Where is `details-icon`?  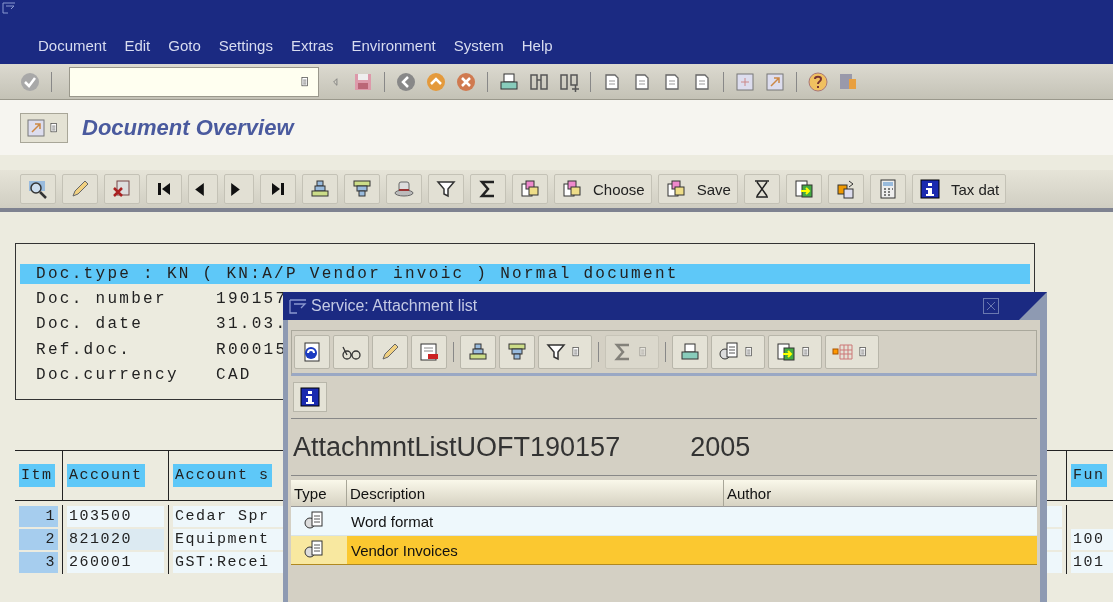 details-icon is located at coordinates (429, 352).